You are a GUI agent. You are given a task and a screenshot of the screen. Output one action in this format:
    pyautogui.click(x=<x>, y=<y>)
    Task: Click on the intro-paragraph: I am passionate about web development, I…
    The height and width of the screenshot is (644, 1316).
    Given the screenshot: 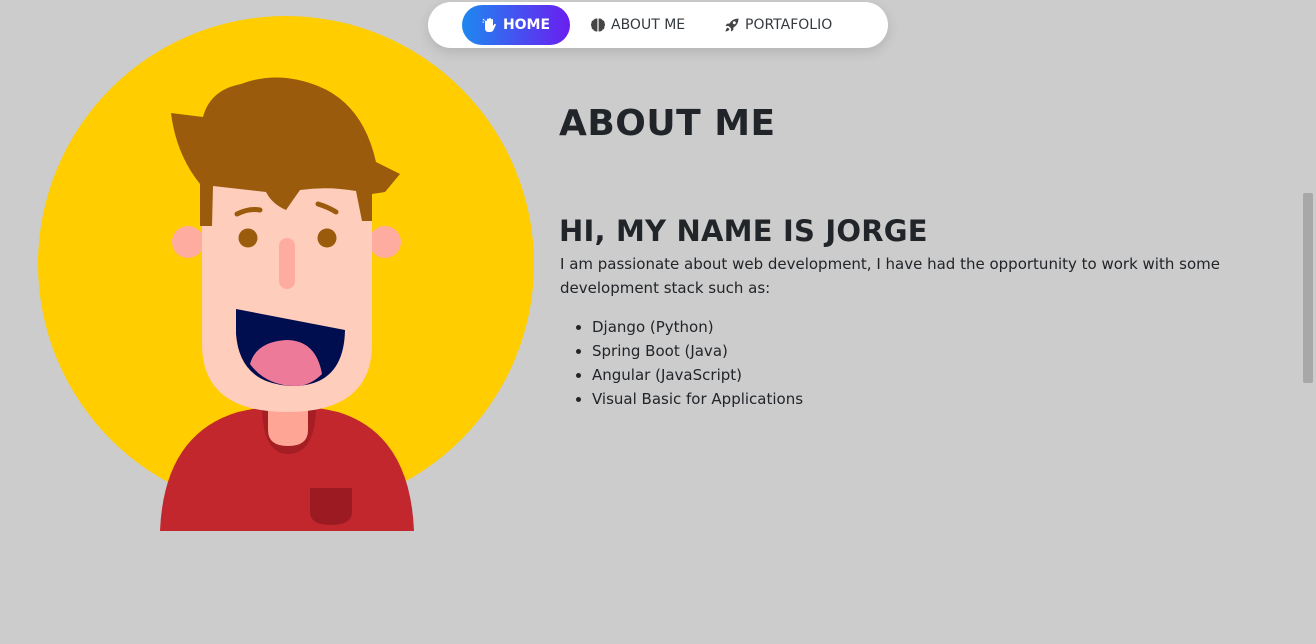 What is the action you would take?
    pyautogui.click(x=890, y=276)
    